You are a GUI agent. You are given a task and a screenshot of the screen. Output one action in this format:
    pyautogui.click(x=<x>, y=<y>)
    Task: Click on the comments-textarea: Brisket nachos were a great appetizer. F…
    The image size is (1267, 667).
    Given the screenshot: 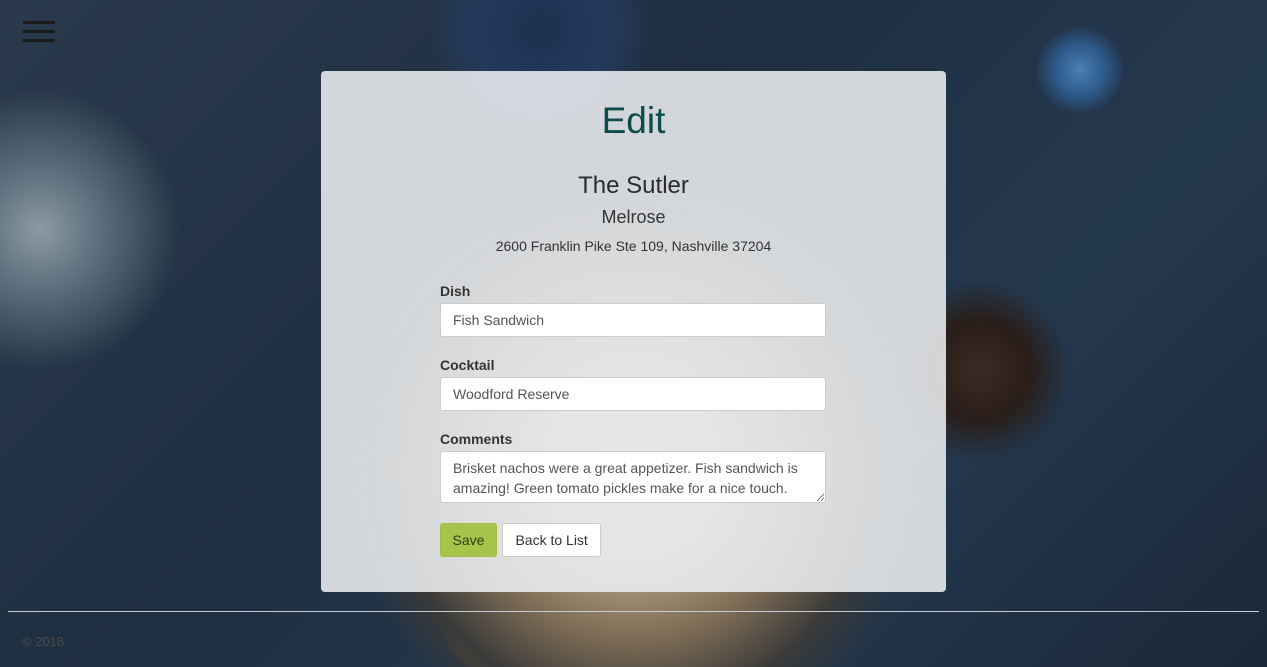 What is the action you would take?
    pyautogui.click(x=633, y=477)
    